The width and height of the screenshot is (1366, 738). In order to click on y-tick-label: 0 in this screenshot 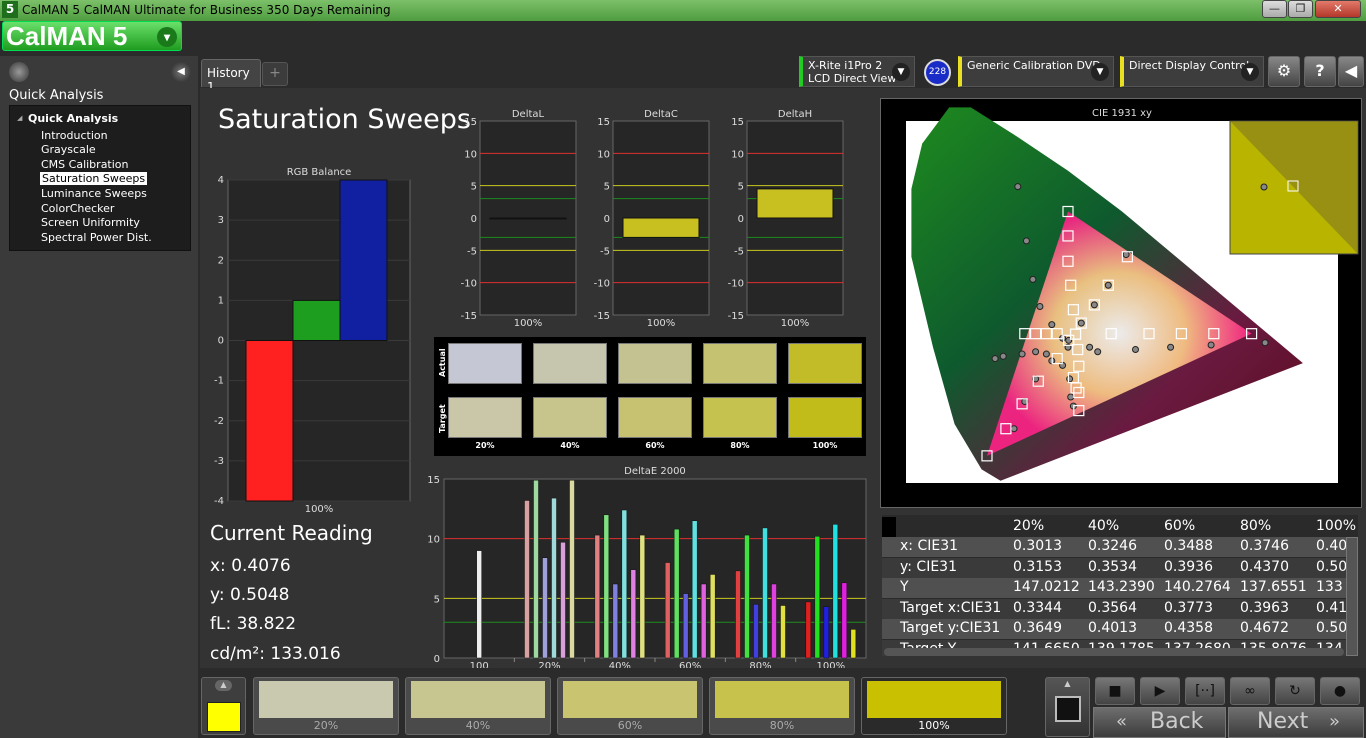, I will do `click(741, 219)`.